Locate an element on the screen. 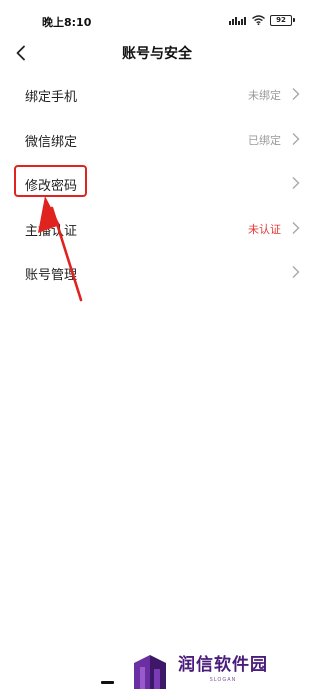 This screenshot has height=693, width=320. settings-row-bind-phone: 绑定手机 未绑定 is located at coordinates (157, 94).